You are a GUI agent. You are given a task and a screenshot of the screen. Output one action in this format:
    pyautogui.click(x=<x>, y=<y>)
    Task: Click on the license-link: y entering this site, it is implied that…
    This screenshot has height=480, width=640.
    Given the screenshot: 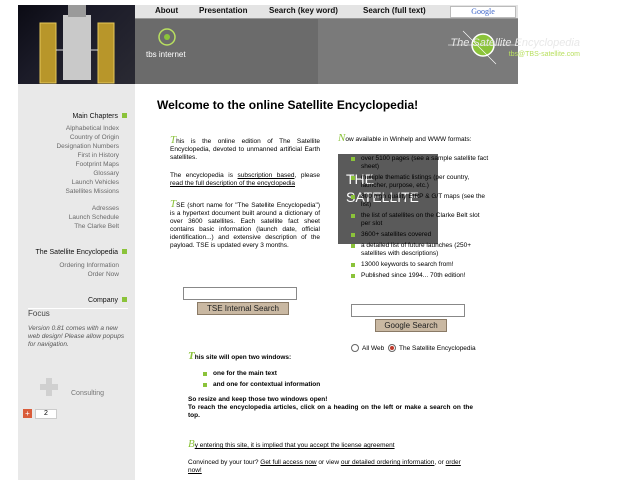 What is the action you would take?
    pyautogui.click(x=295, y=445)
    